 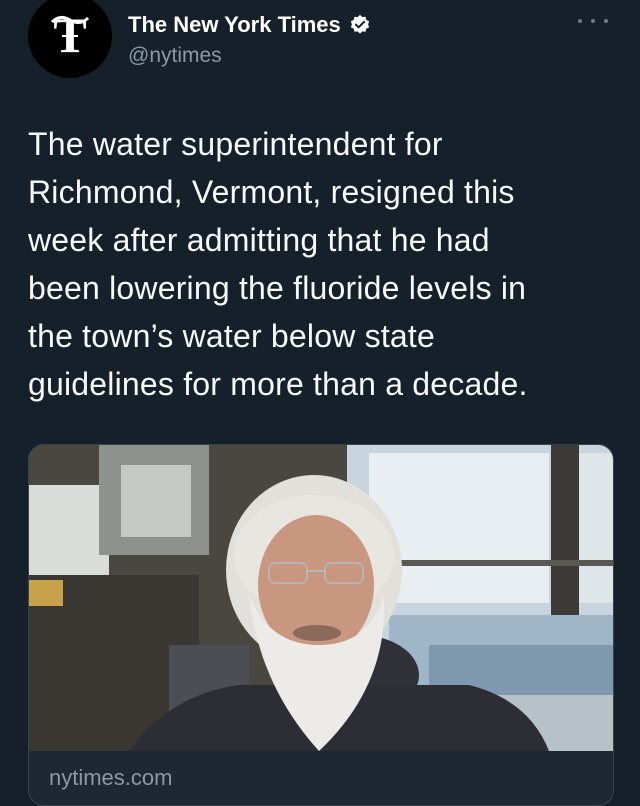 What do you see at coordinates (320, 50) in the screenshot?
I see `tweet-header: T The New York Times @nytimes` at bounding box center [320, 50].